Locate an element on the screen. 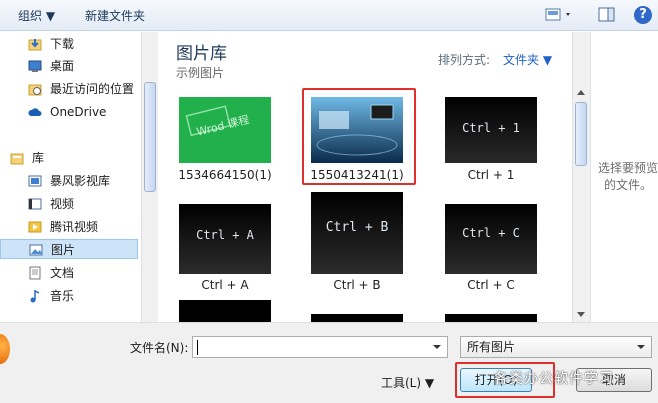 The height and width of the screenshot is (403, 658). tools-button: 工具(L) ▼ is located at coordinates (407, 382).